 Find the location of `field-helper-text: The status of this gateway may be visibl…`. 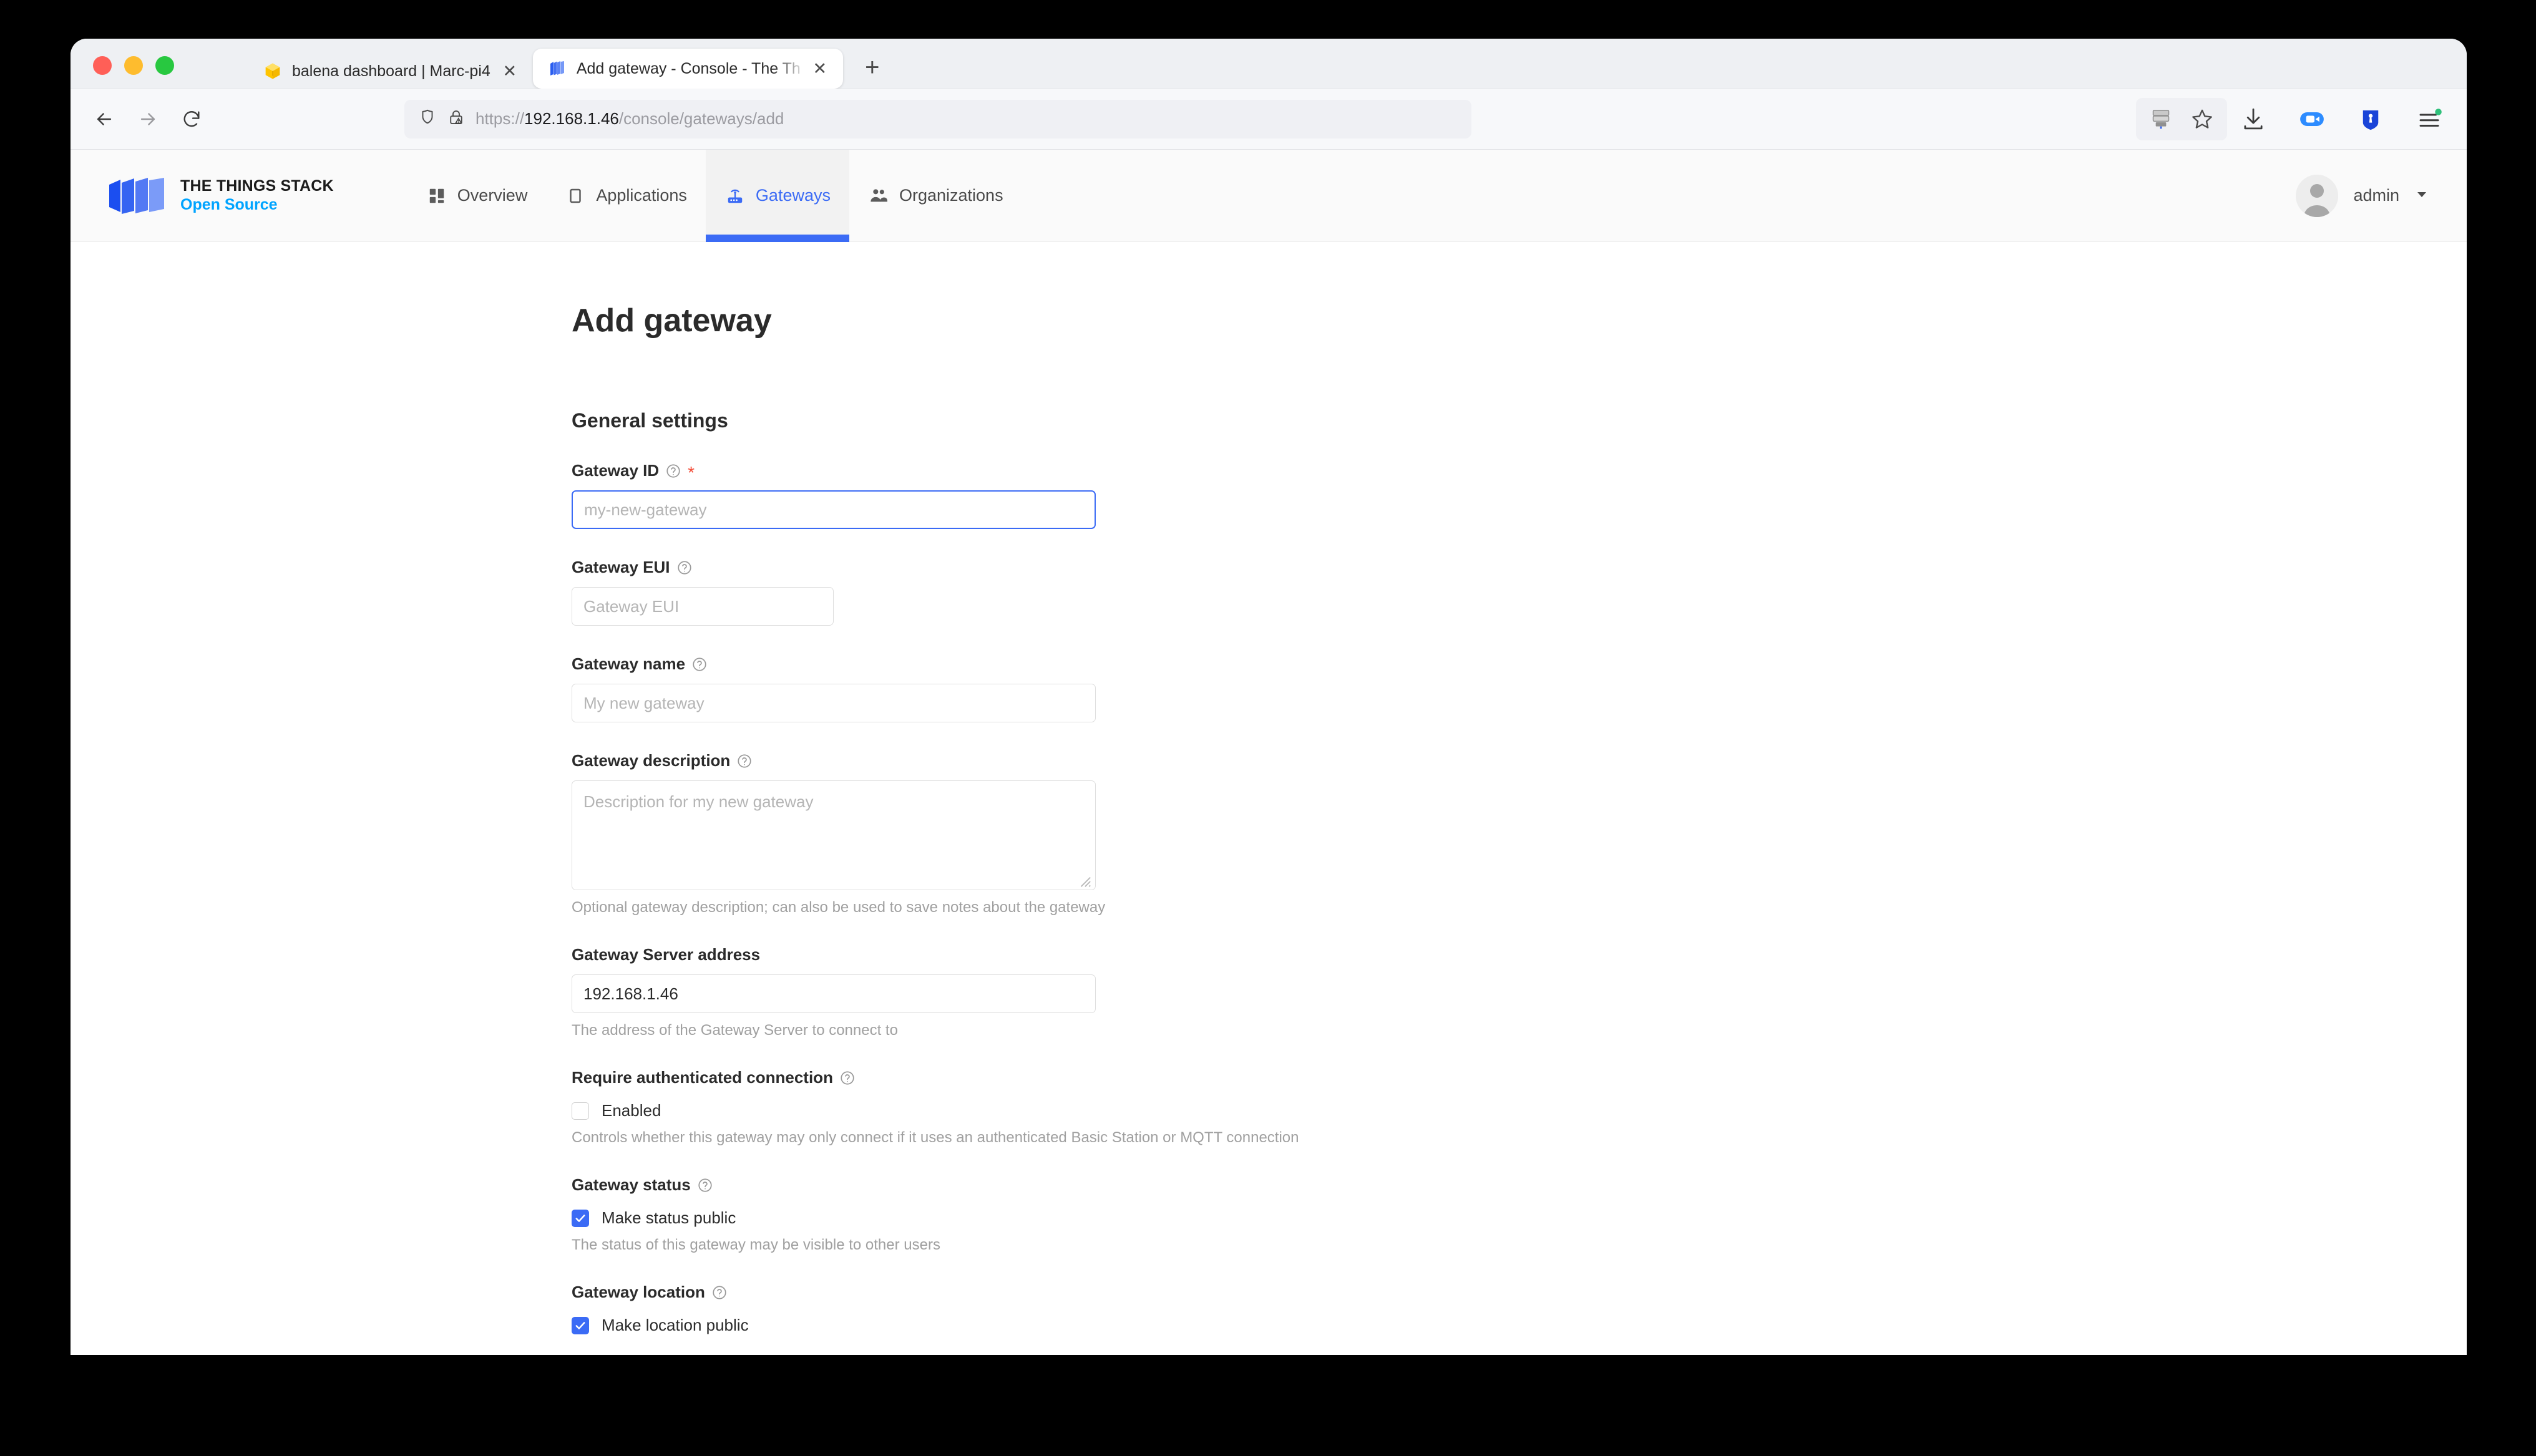

field-helper-text: The status of this gateway may be visibl… is located at coordinates (756, 1244).